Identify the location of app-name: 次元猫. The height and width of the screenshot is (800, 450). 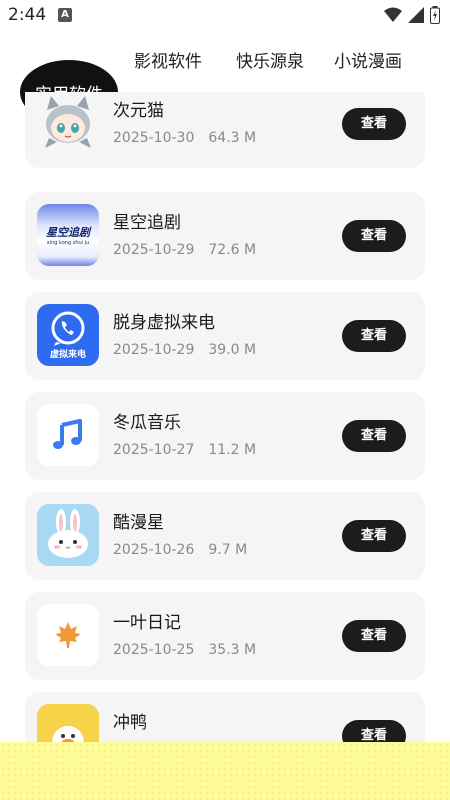
(138, 111).